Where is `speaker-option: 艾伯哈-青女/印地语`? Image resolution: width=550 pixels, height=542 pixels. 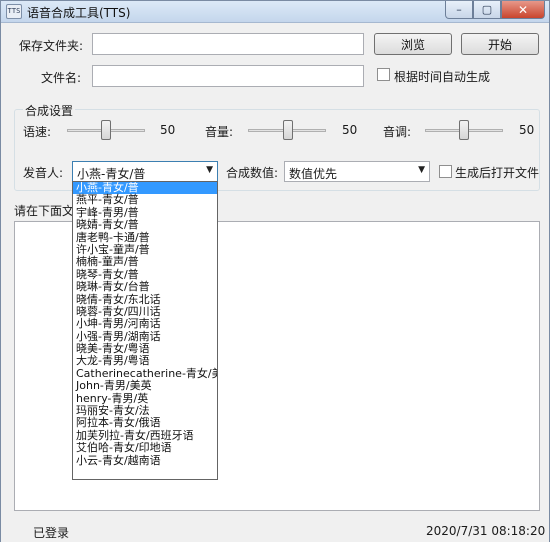
speaker-option: 艾伯哈-青女/印地语 is located at coordinates (145, 448).